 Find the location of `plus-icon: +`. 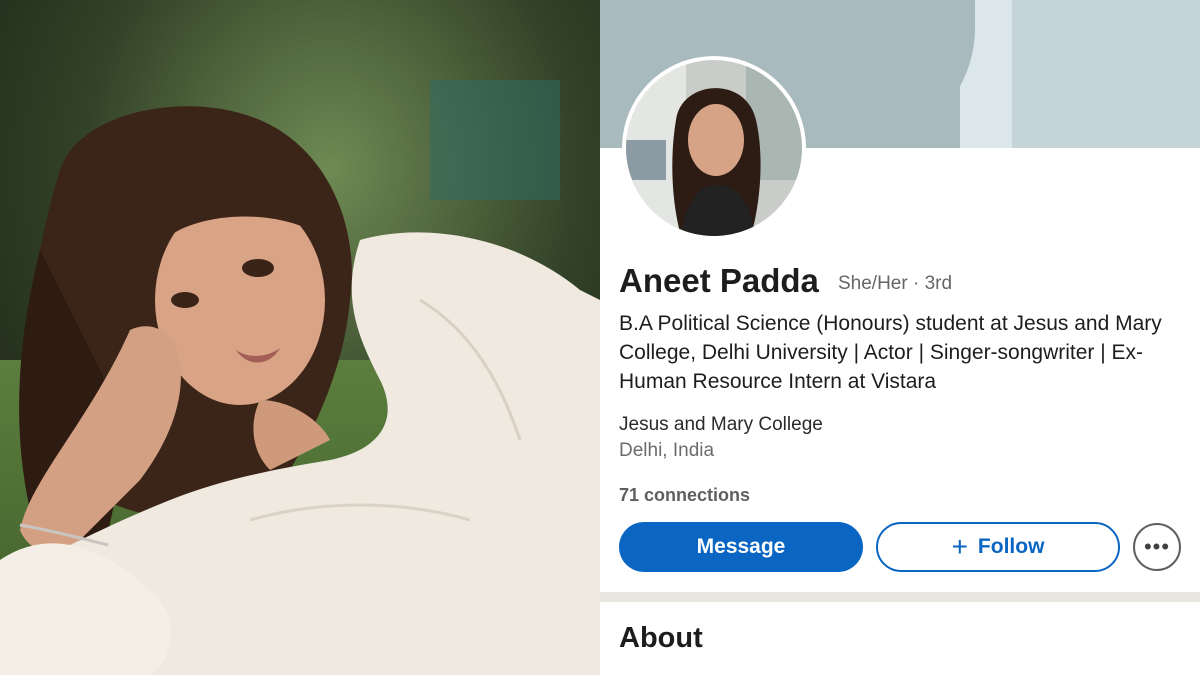

plus-icon: + is located at coordinates (959, 546).